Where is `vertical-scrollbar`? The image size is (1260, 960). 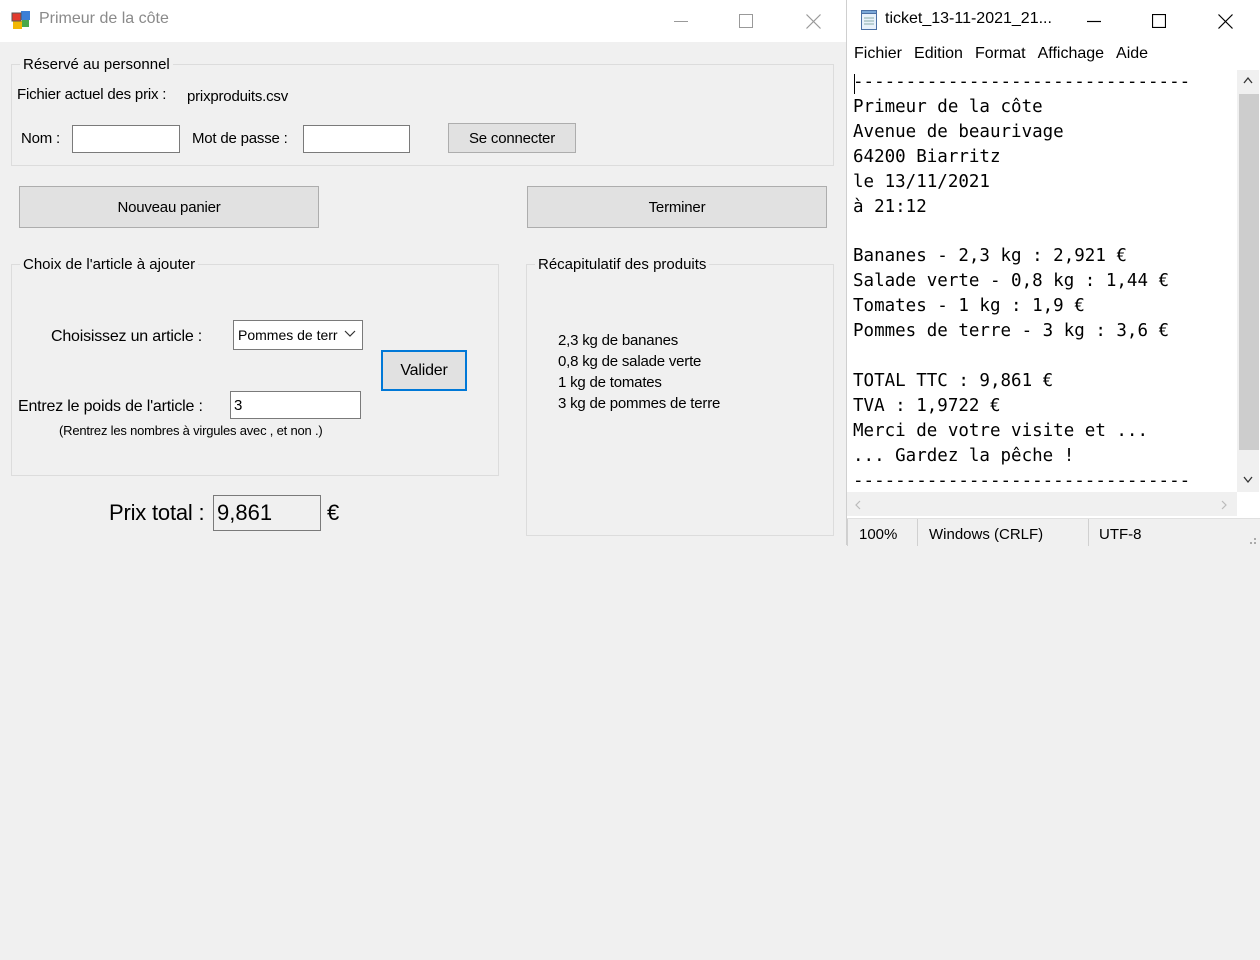 vertical-scrollbar is located at coordinates (1248, 281).